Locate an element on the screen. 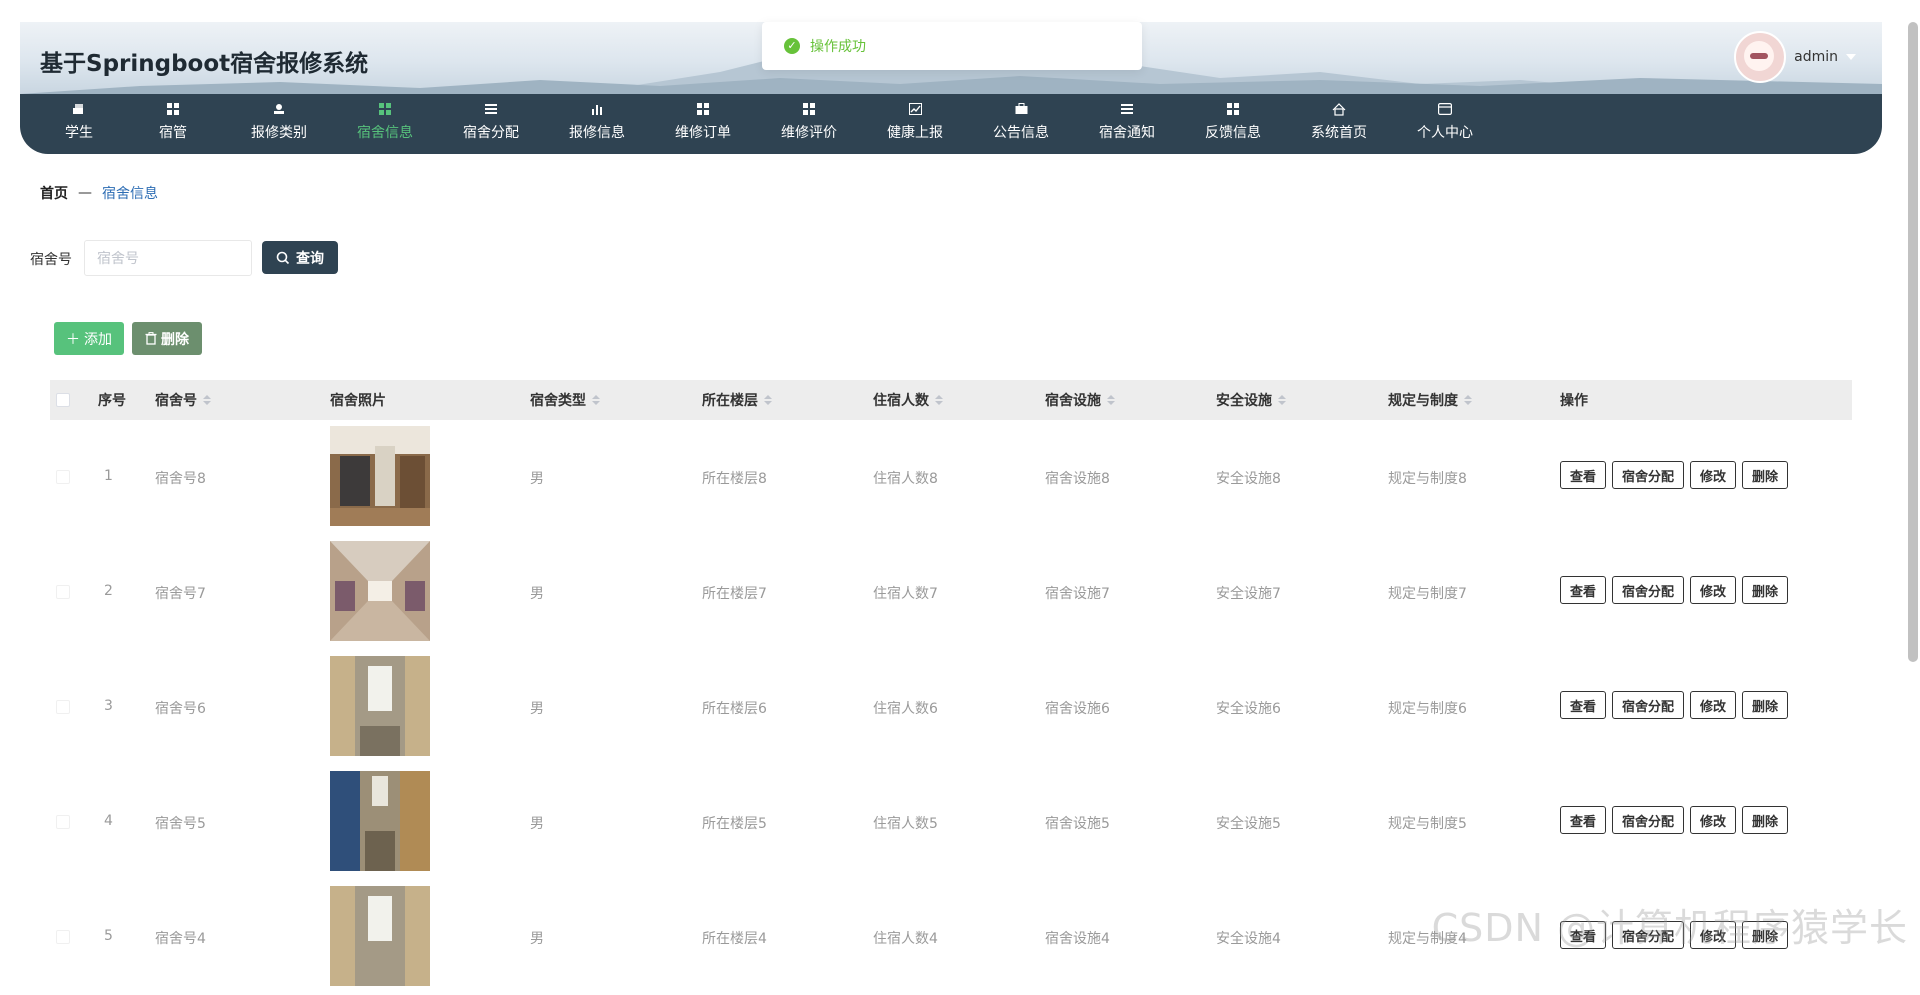  room-number-input is located at coordinates (168, 258).